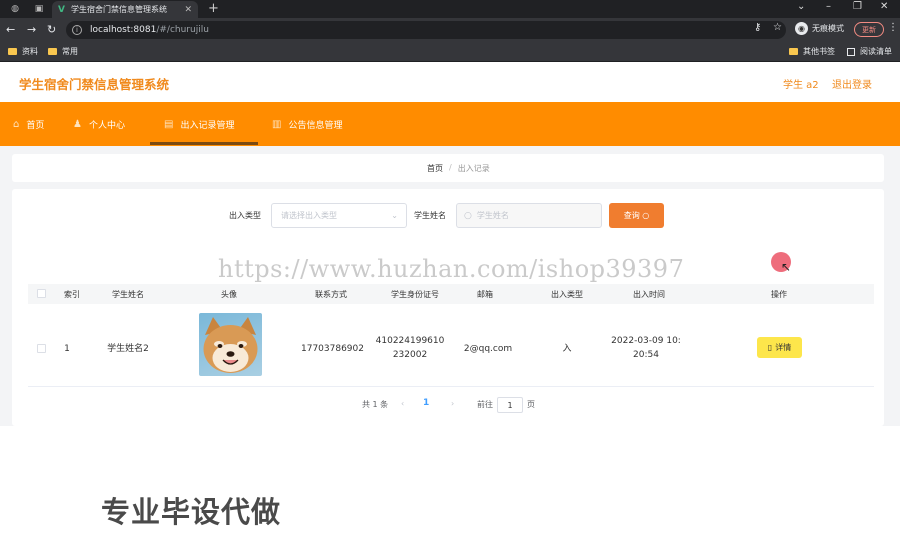 The height and width of the screenshot is (540, 900). What do you see at coordinates (23, 51) in the screenshot?
I see `bookmark-folder: 资料` at bounding box center [23, 51].